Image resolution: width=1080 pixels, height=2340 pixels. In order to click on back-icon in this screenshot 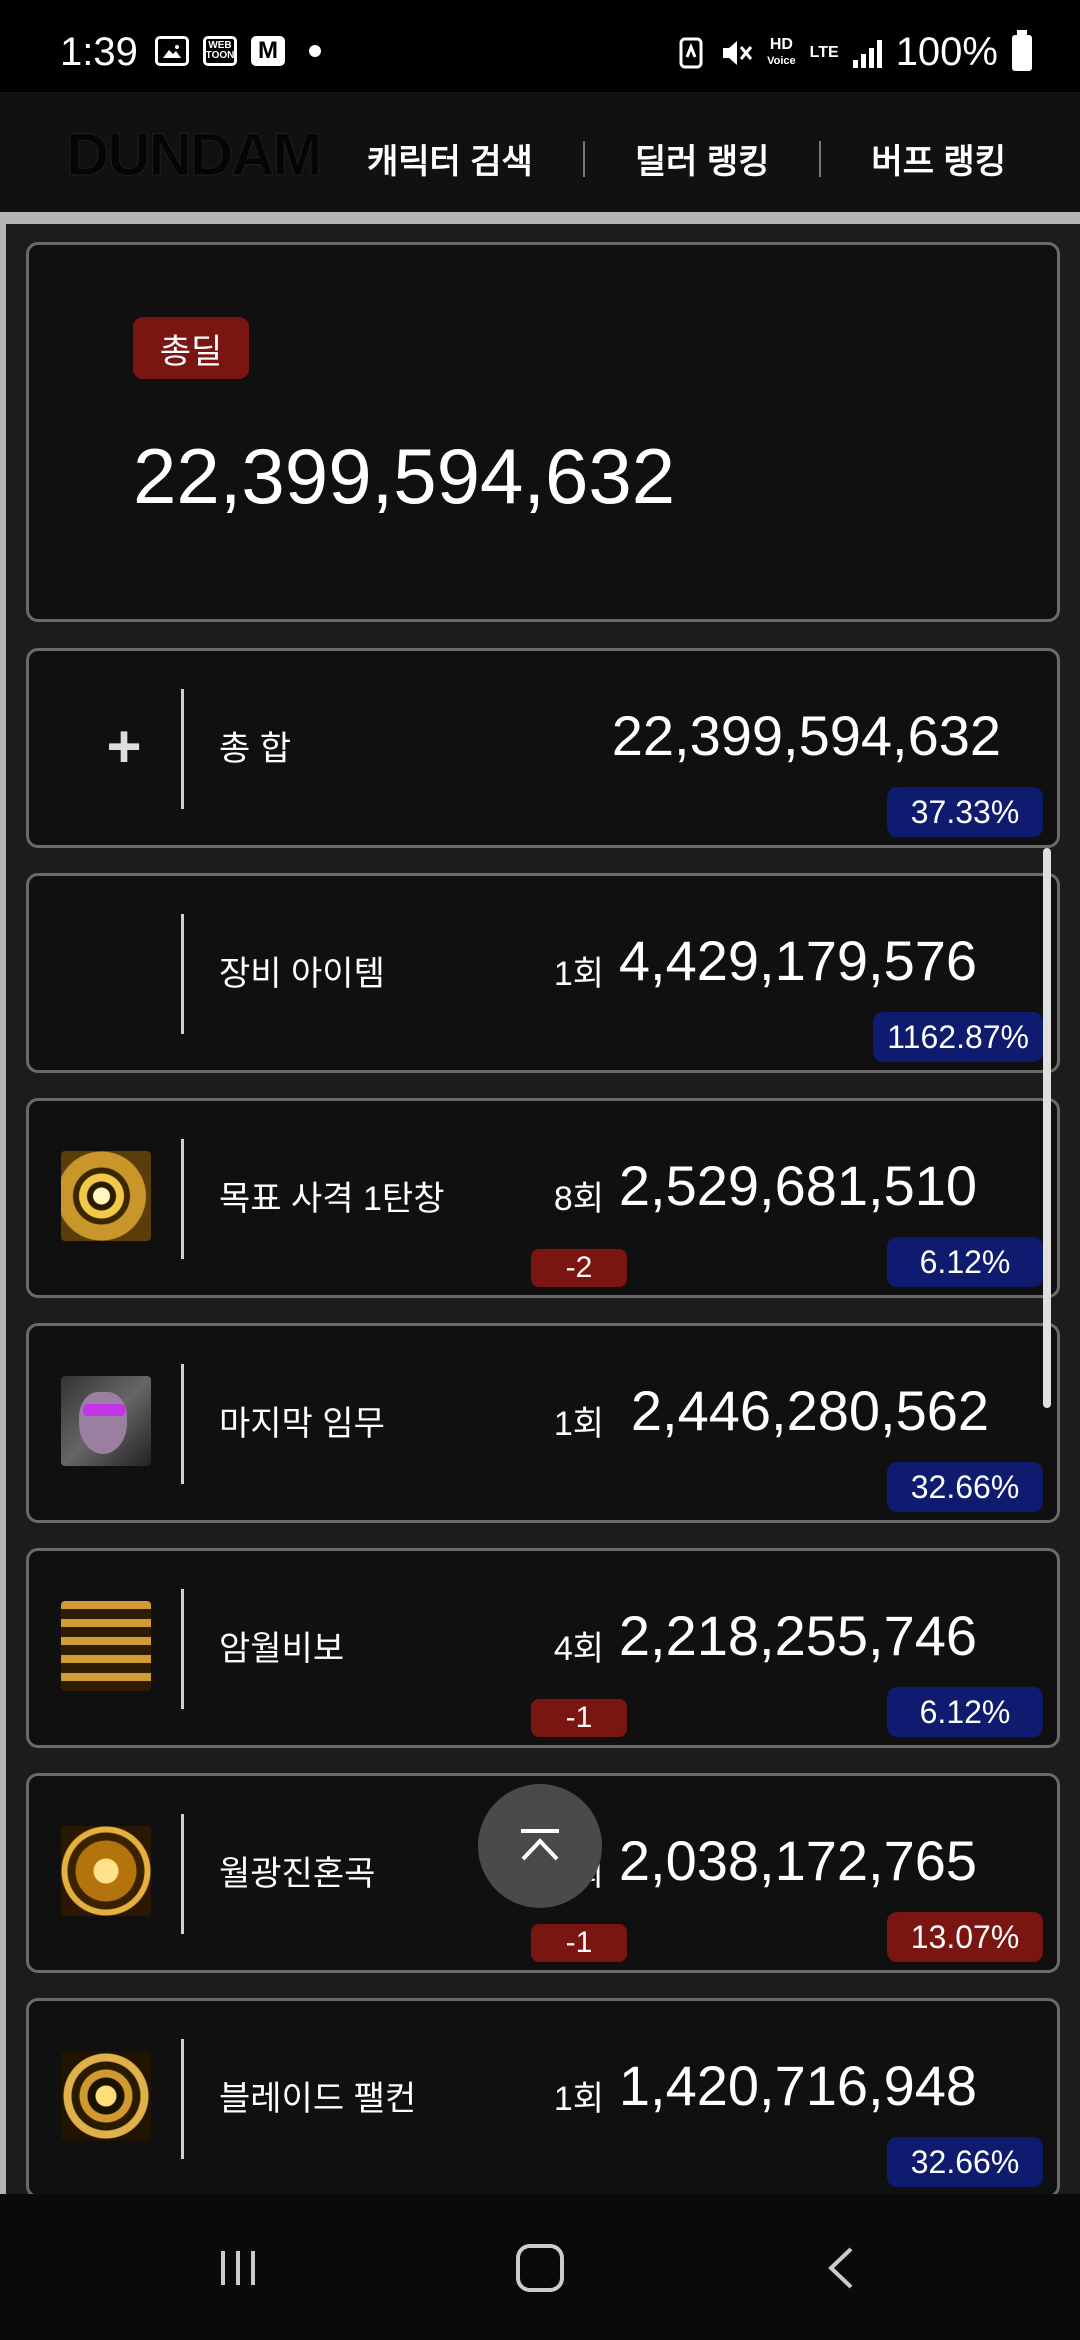, I will do `click(840, 2268)`.